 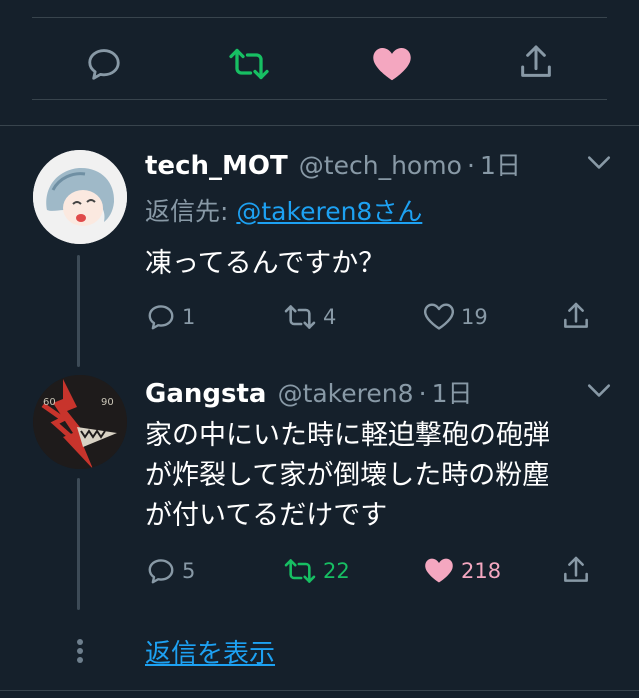 What do you see at coordinates (330, 317) in the screenshot?
I see `retweet-count: 4` at bounding box center [330, 317].